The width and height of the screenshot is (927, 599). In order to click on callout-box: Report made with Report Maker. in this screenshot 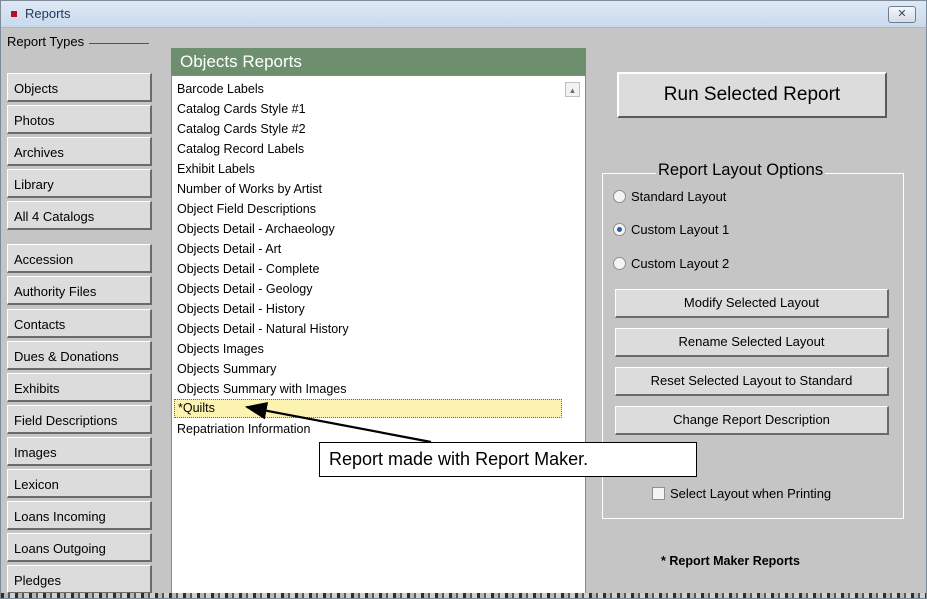, I will do `click(508, 459)`.